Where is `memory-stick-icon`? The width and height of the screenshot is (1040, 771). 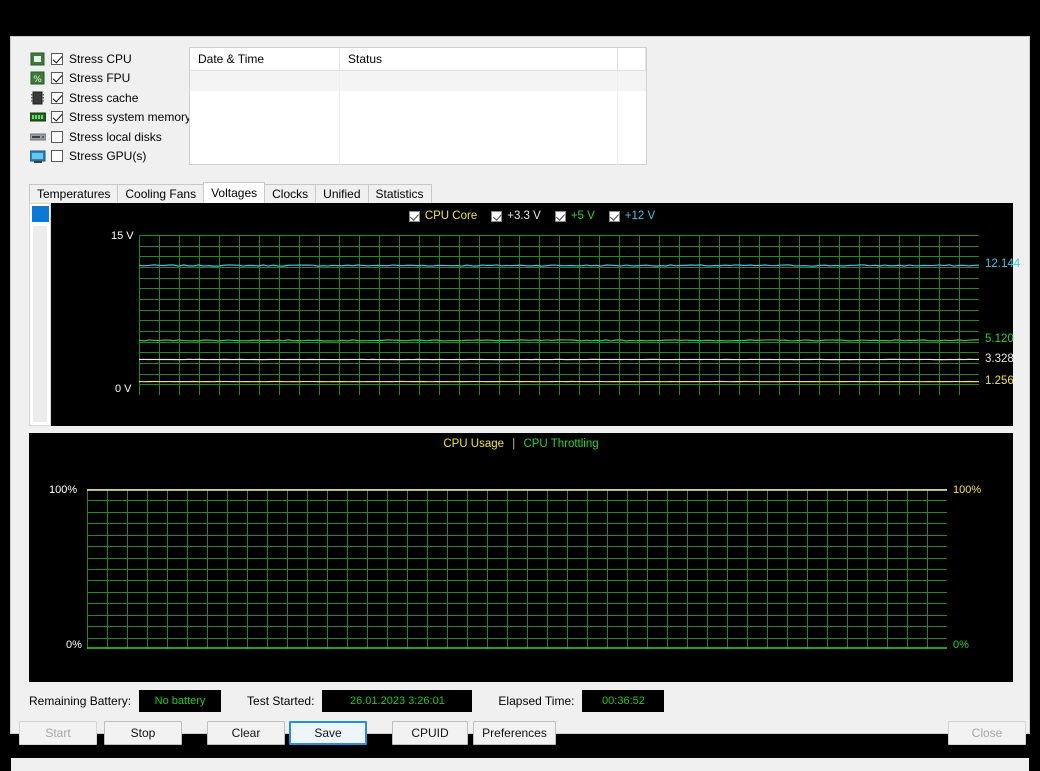
memory-stick-icon is located at coordinates (37, 117).